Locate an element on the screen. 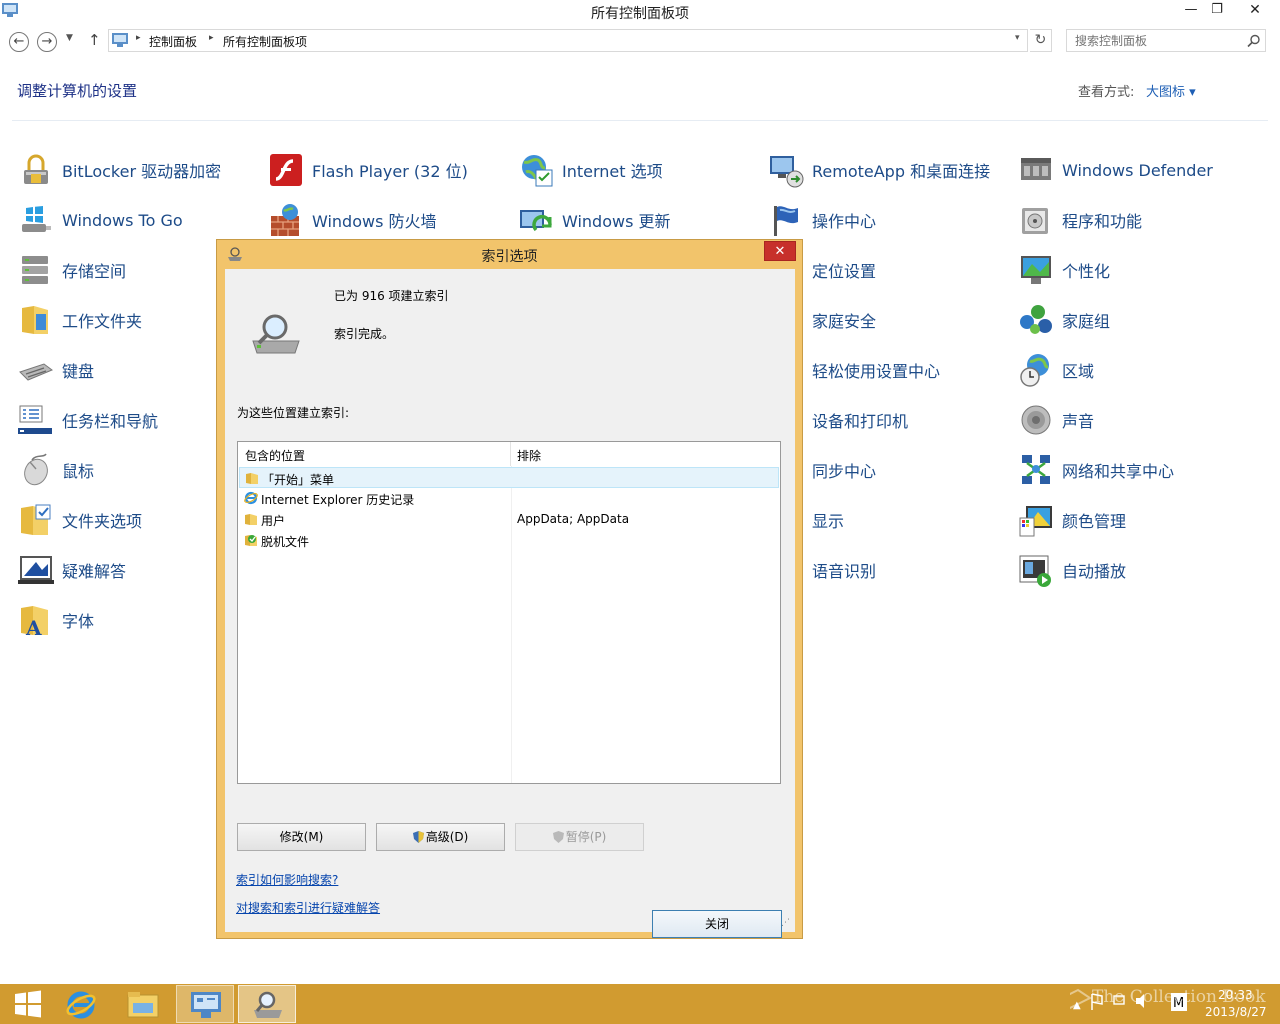  cp-item-label: 家庭组 is located at coordinates (1086, 321).